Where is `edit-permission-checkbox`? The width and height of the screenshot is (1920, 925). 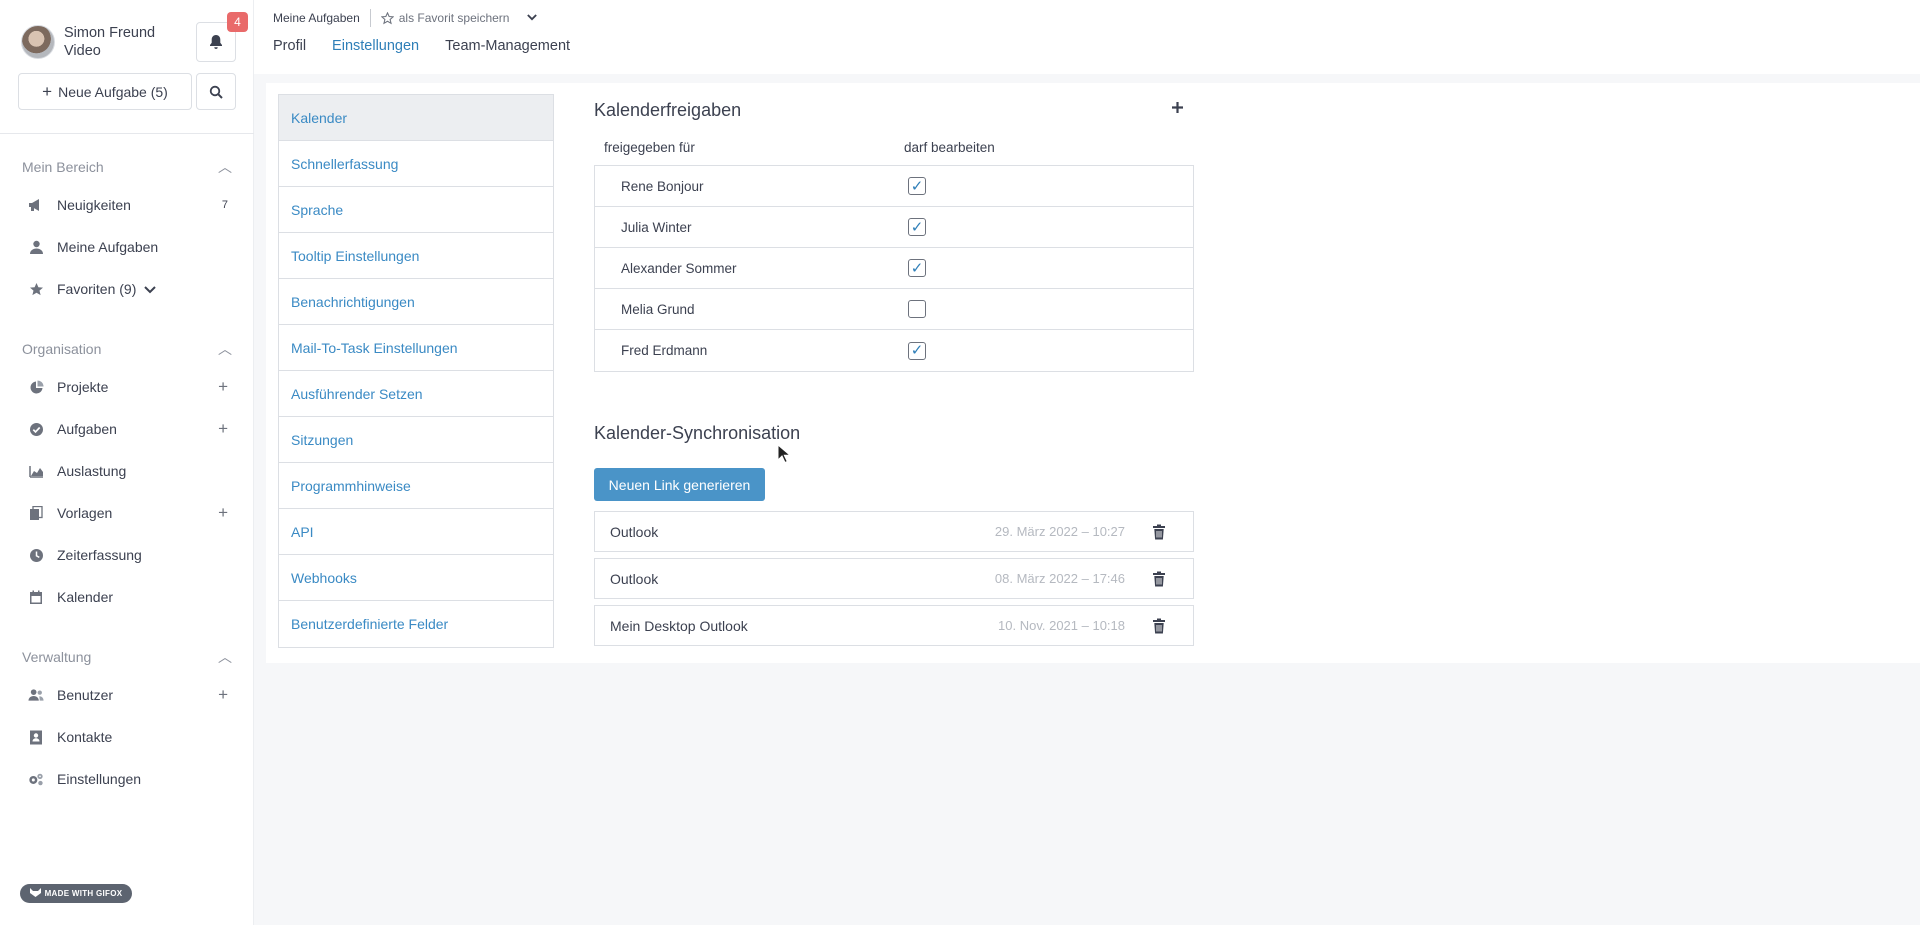
edit-permission-checkbox is located at coordinates (917, 309).